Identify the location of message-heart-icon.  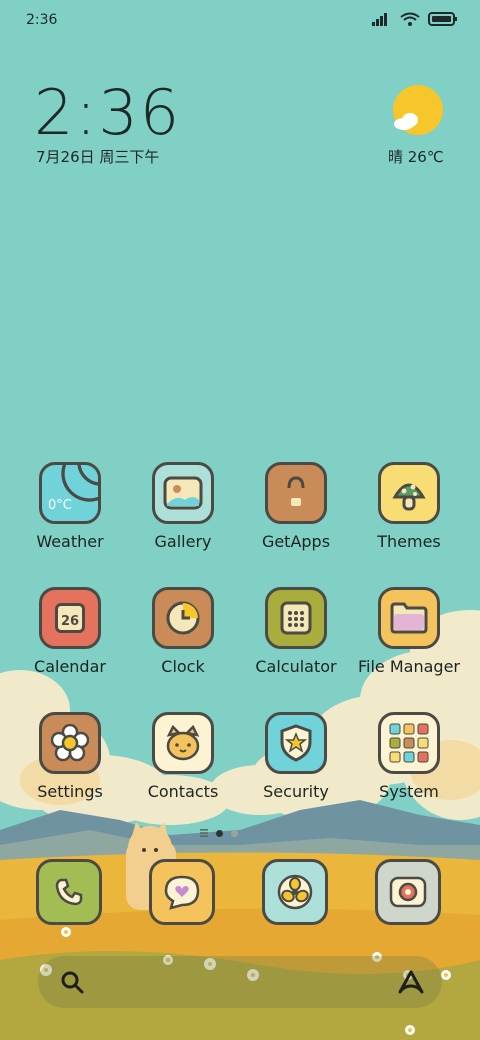
(182, 892).